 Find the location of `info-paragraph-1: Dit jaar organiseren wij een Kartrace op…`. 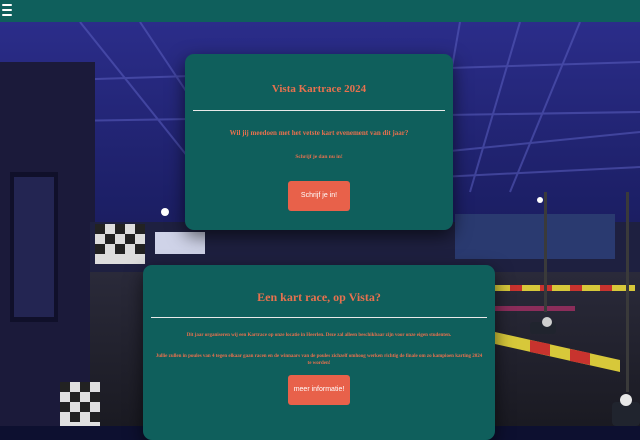

info-paragraph-1: Dit jaar organiseren wij een Kartrace op… is located at coordinates (319, 335).